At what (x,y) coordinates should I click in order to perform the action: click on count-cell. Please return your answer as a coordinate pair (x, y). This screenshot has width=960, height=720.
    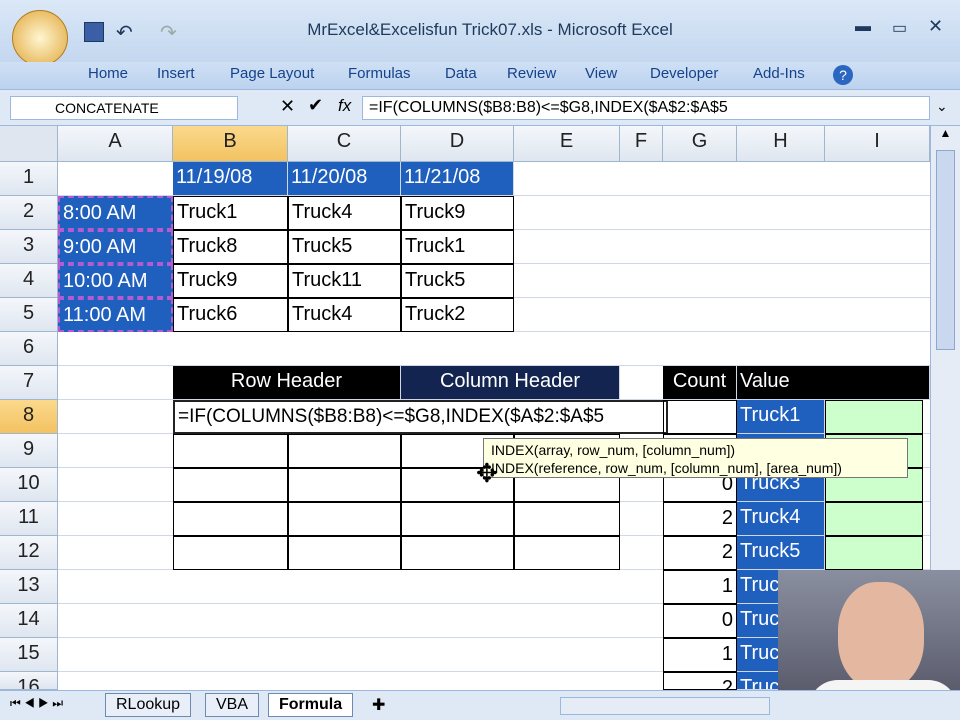
    Looking at the image, I should click on (700, 417).